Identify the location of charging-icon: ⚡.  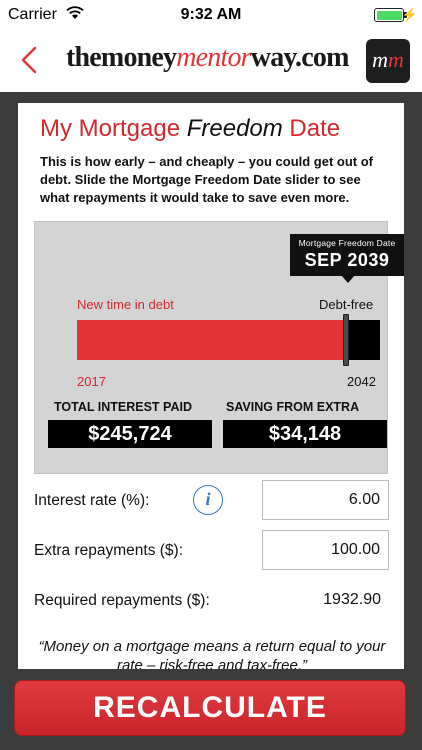
(409, 14).